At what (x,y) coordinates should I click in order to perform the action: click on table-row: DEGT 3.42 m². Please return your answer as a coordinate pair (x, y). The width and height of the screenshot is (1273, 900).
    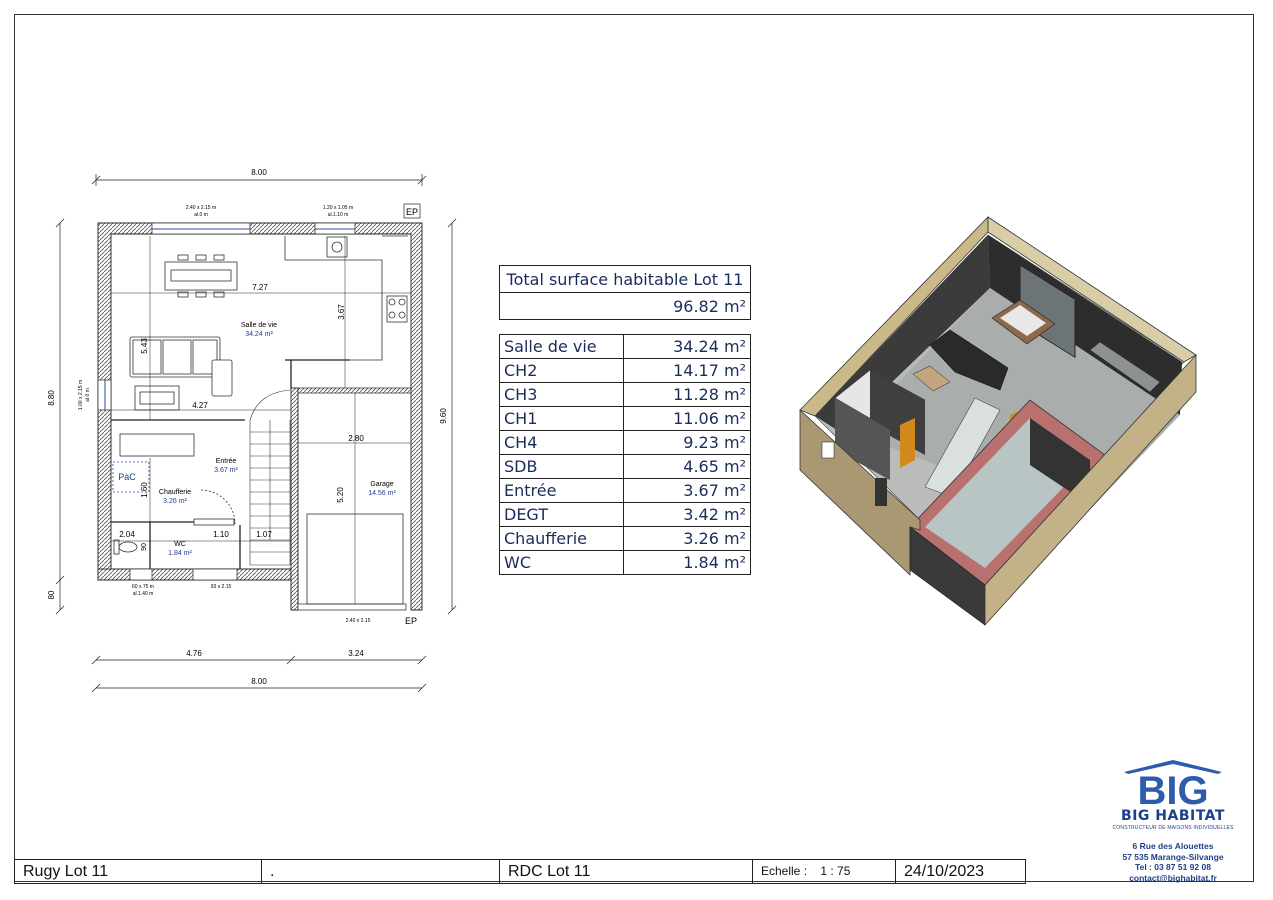
    Looking at the image, I should click on (625, 514).